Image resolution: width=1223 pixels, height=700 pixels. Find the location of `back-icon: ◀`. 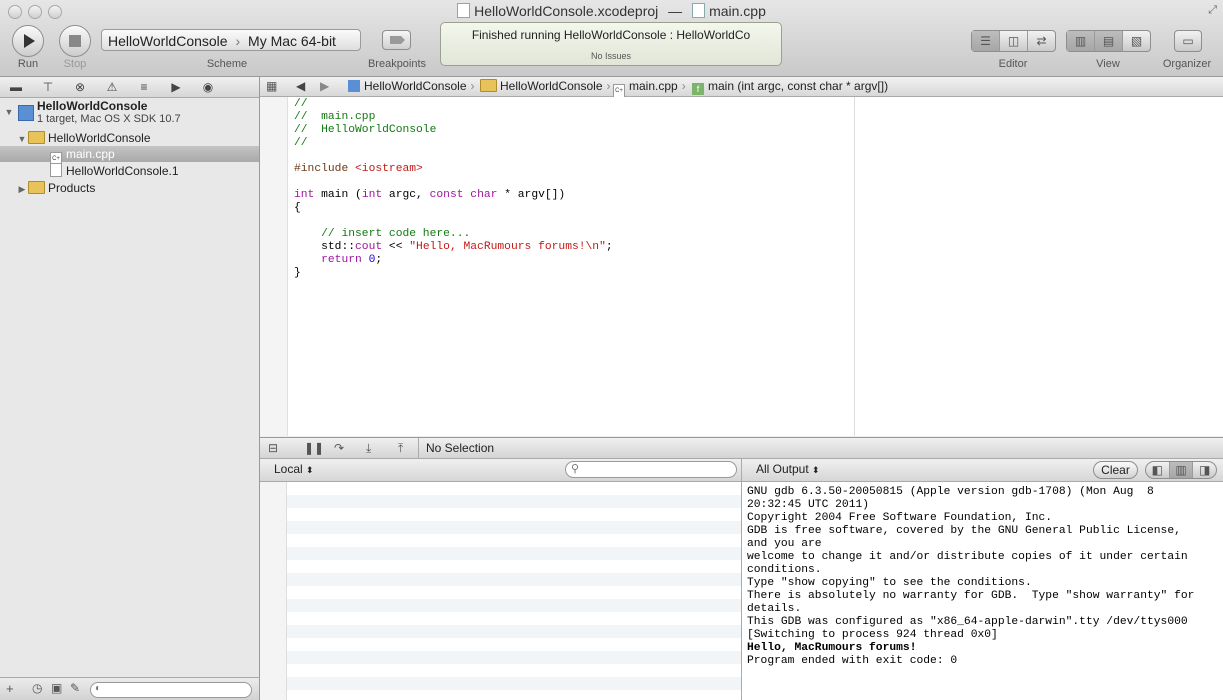

back-icon: ◀ is located at coordinates (300, 86).